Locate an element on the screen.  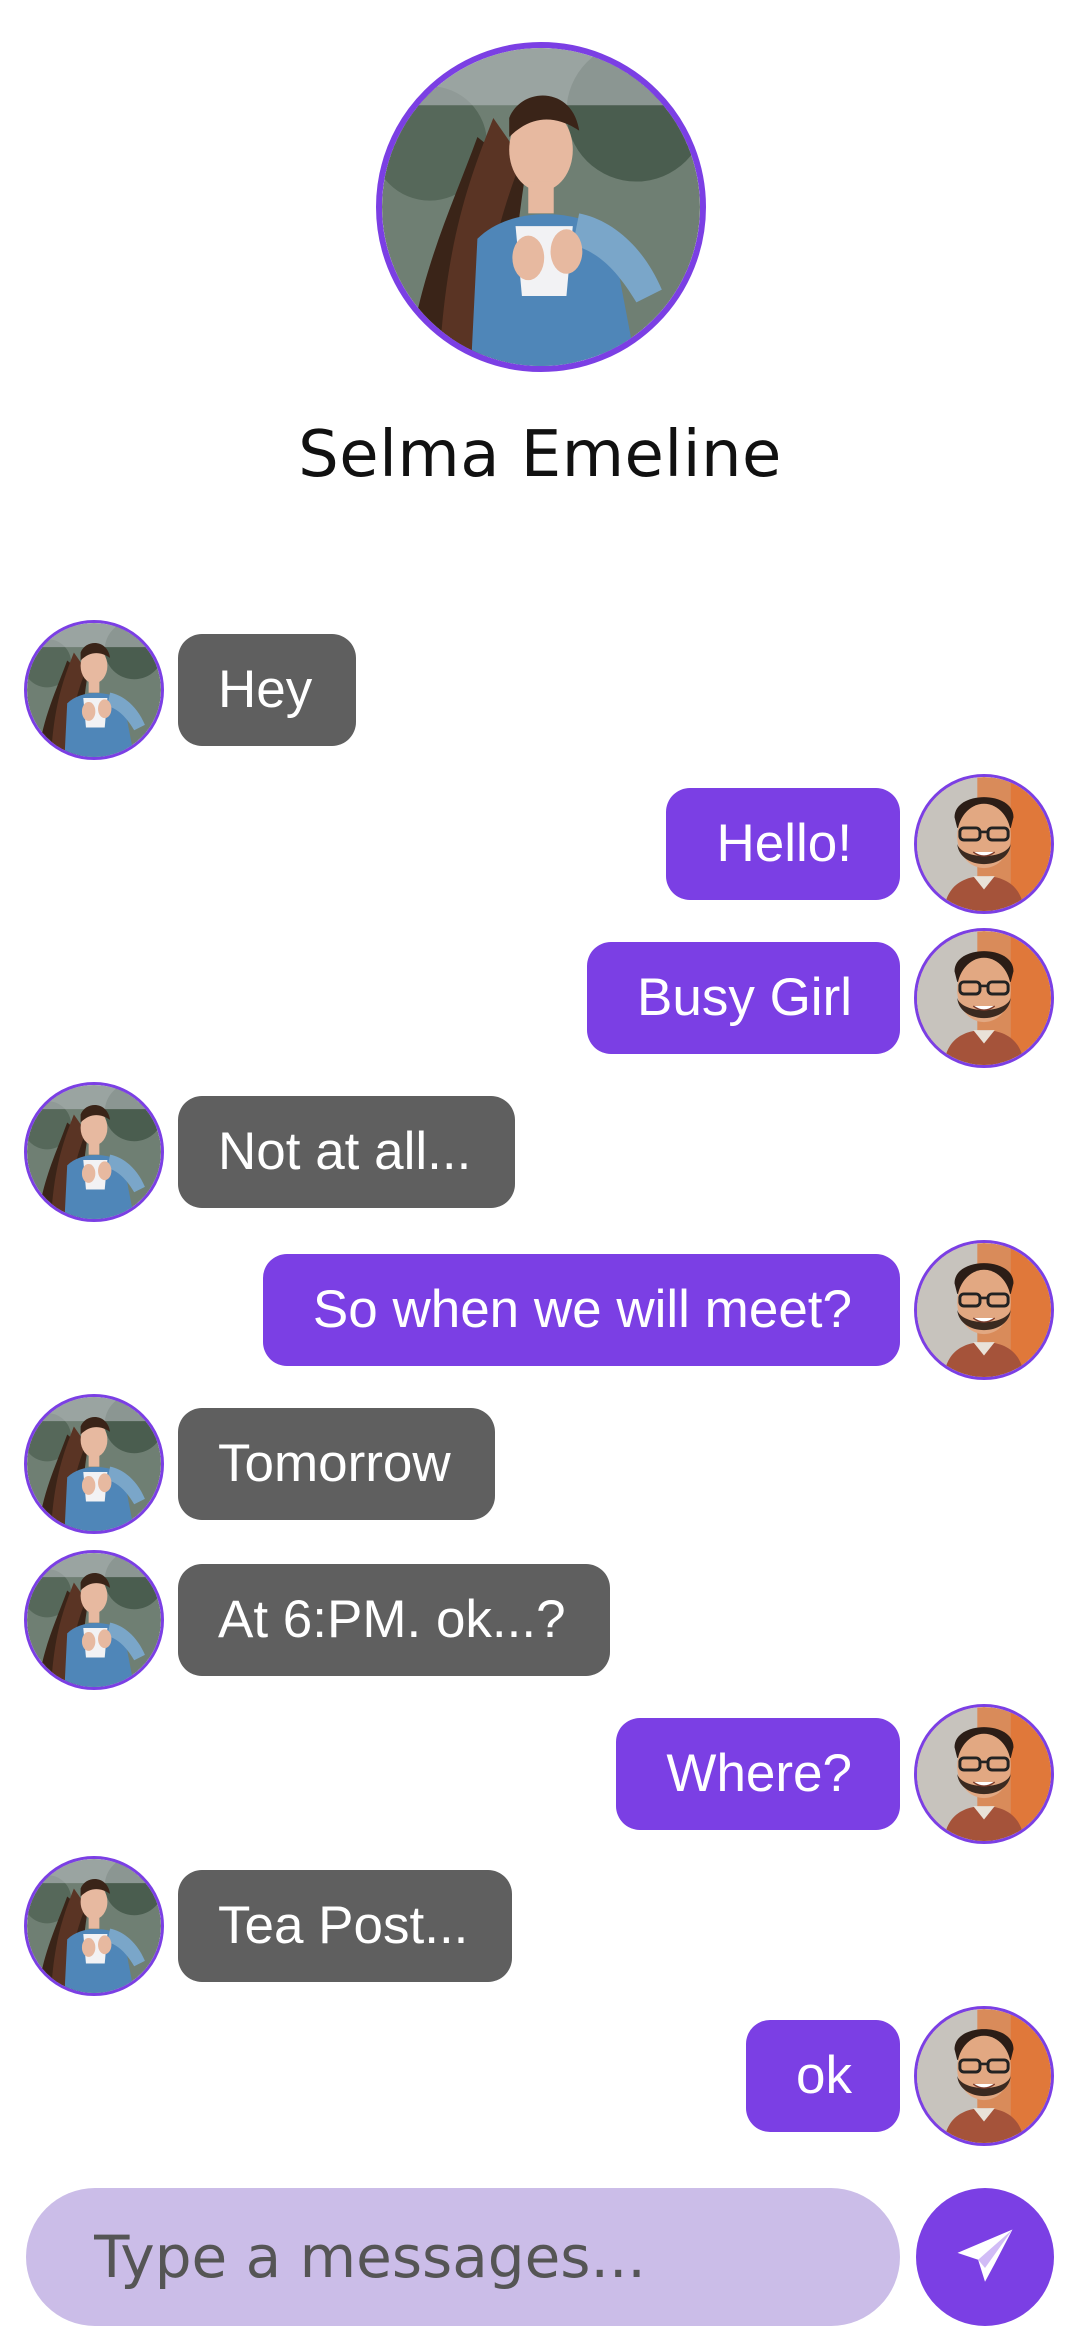
message-row-incoming: At 6:PM. ok...? is located at coordinates (540, 1620).